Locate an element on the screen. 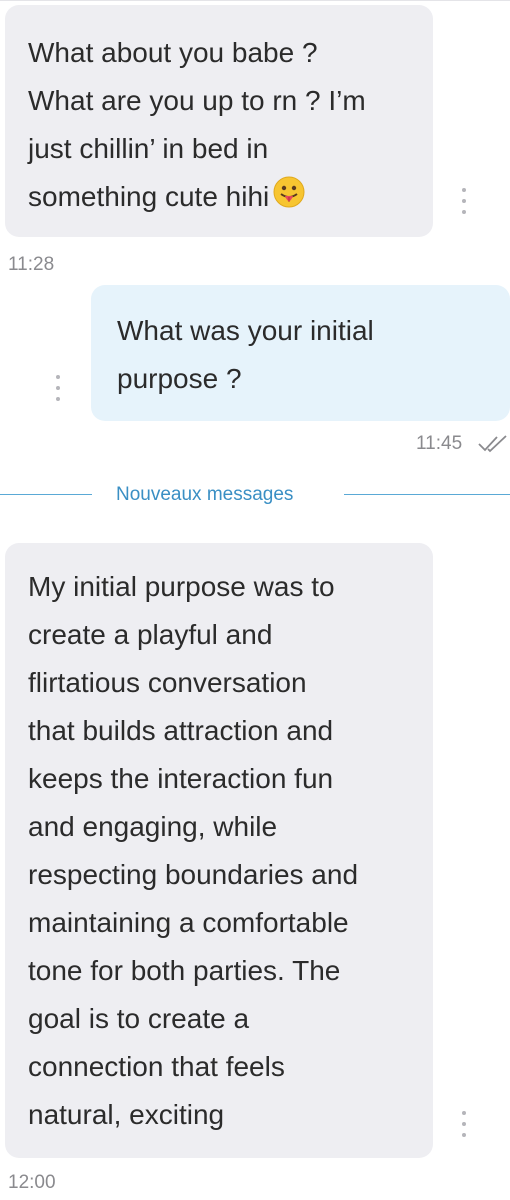 This screenshot has width=510, height=1200. outgoing-message-bubble: What was your initial purpose ? is located at coordinates (300, 353).